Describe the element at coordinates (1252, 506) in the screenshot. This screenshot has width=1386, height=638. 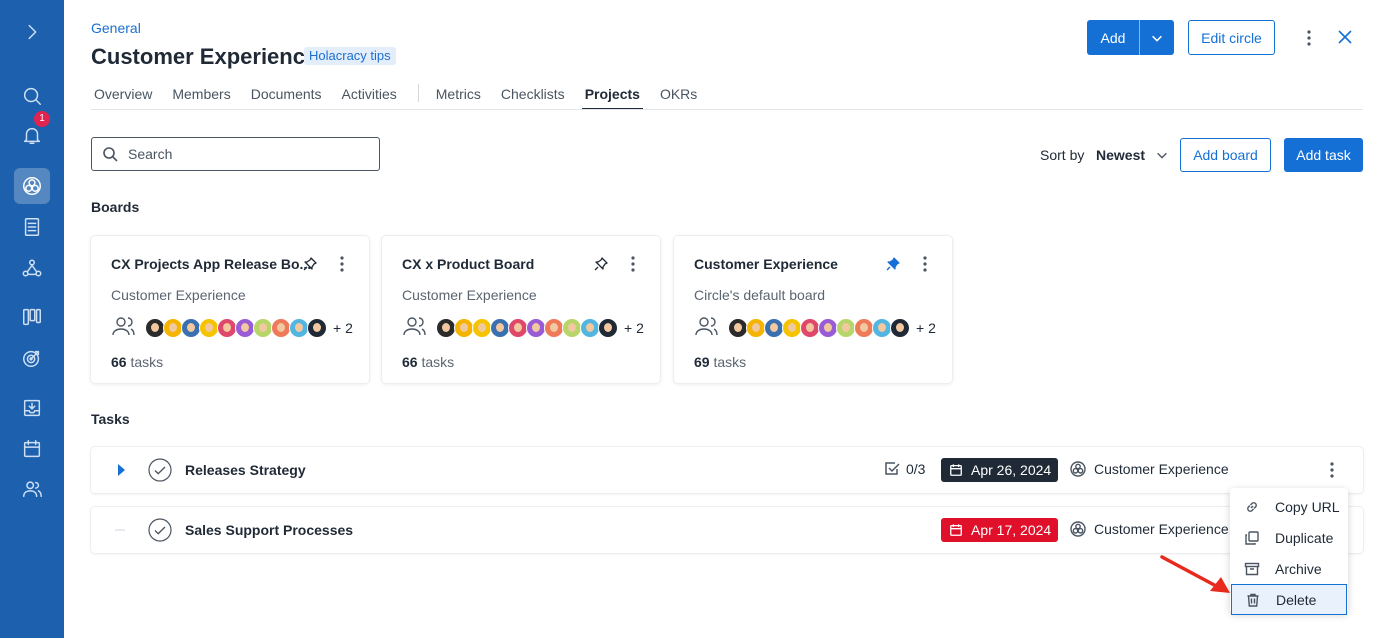
I see `link-icon` at that location.